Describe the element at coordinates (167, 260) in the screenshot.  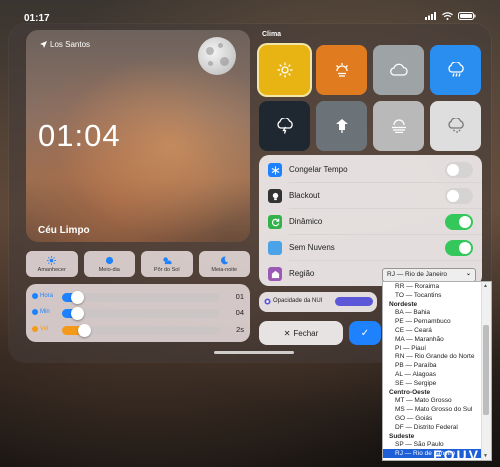
I see `sunset-icon` at that location.